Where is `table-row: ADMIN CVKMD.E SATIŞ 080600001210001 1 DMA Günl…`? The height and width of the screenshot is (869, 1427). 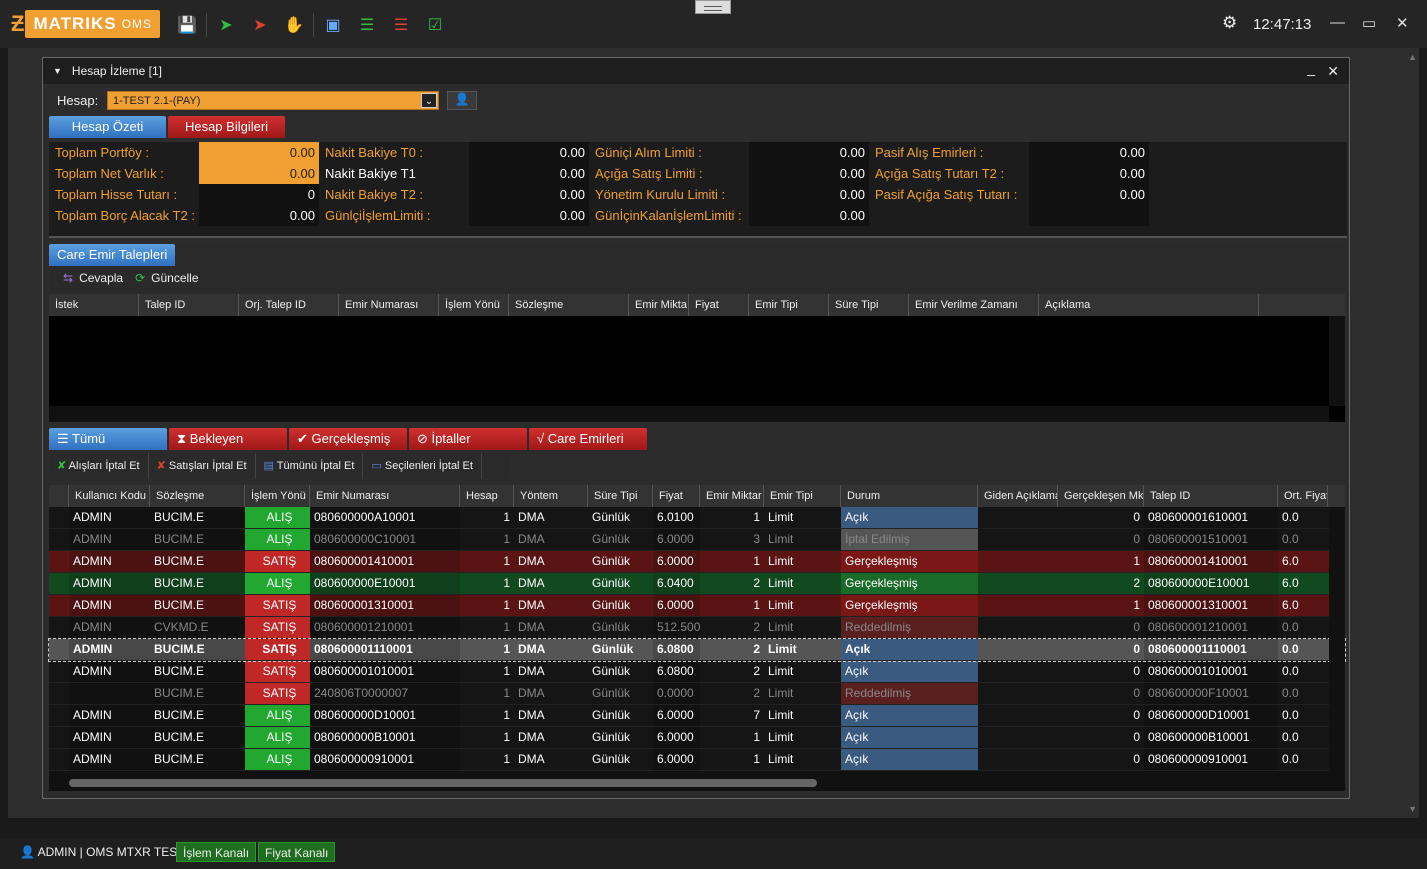 table-row: ADMIN CVKMD.E SATIŞ 080600001210001 1 DMA Günl… is located at coordinates (697, 628).